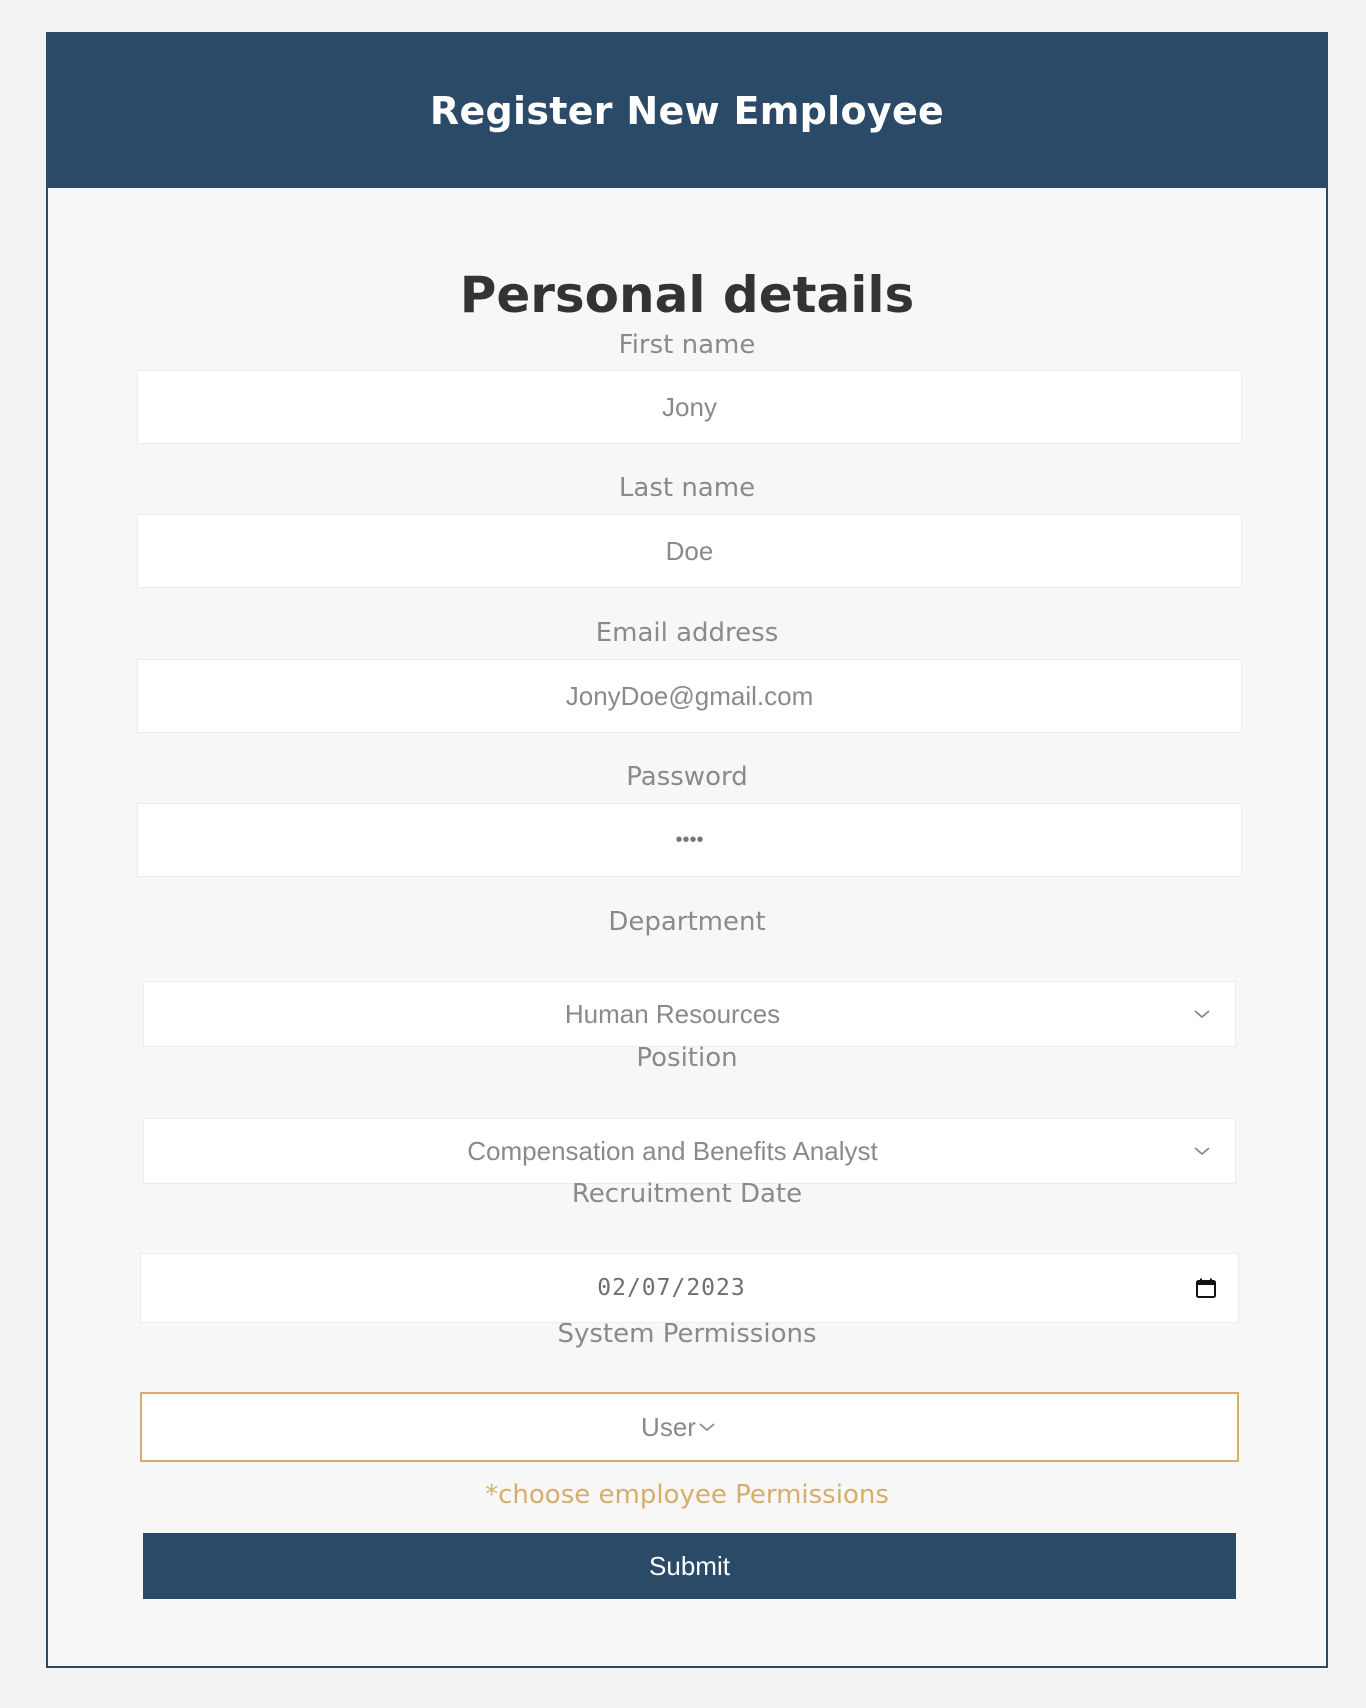  Describe the element at coordinates (687, 1334) in the screenshot. I see `permissions-label: System Permissions` at that location.